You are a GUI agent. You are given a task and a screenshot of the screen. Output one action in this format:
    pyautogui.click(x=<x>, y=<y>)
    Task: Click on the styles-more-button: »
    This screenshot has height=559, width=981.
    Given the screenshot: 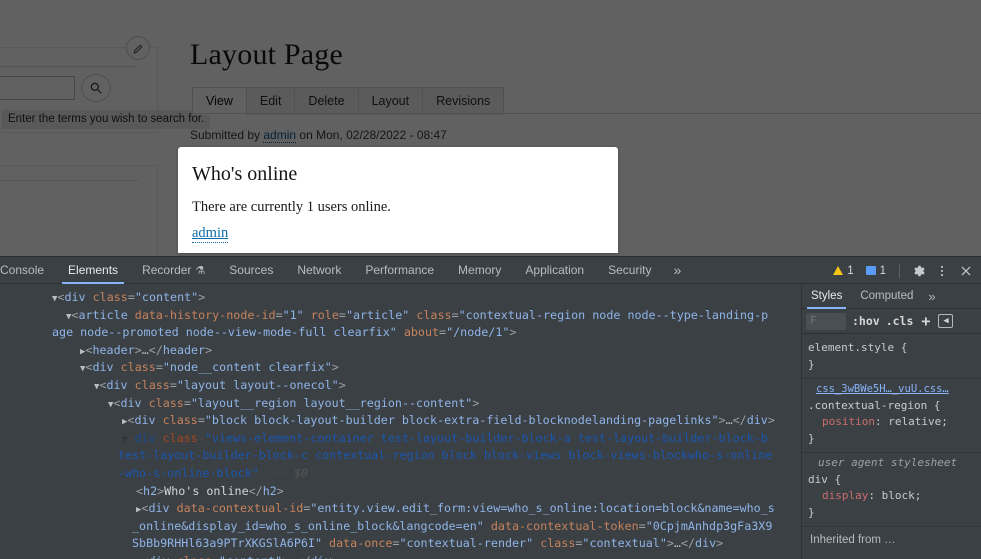 What is the action you would take?
    pyautogui.click(x=931, y=296)
    